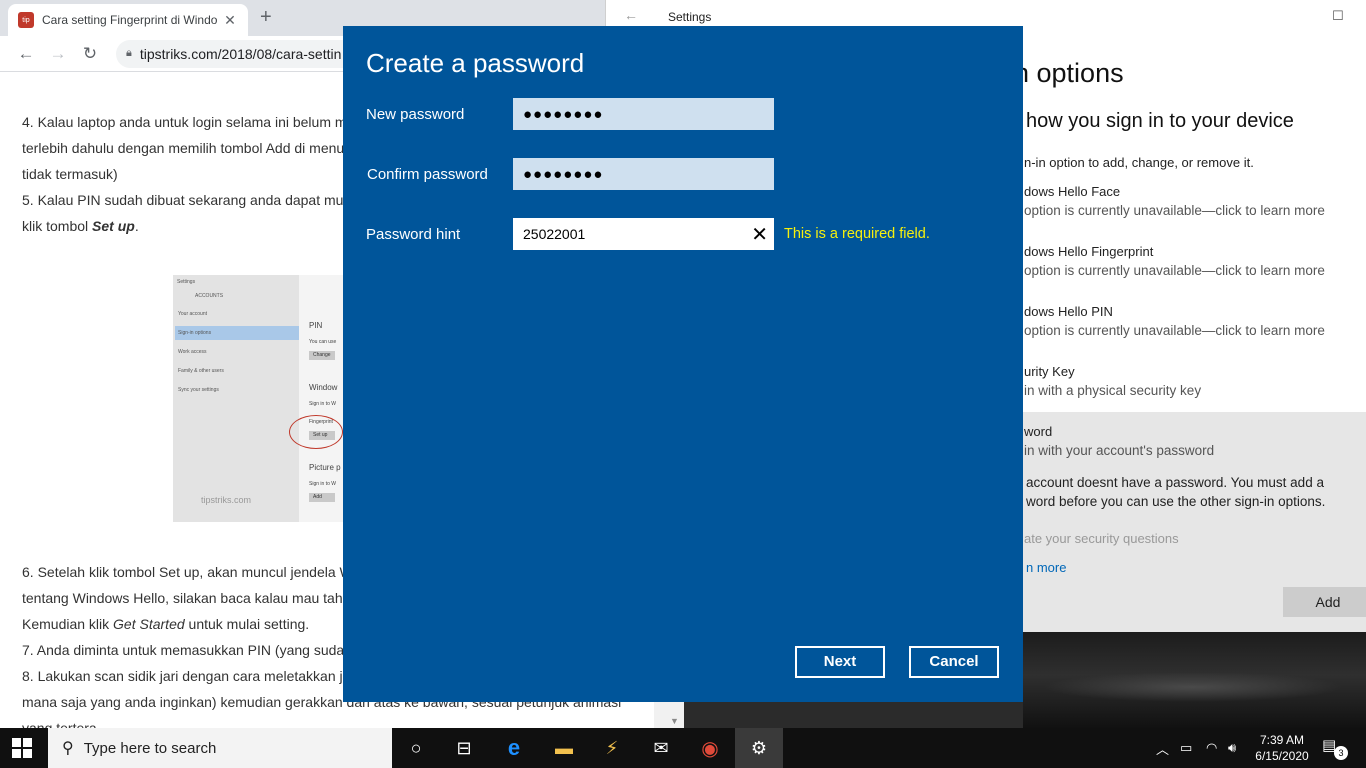  What do you see at coordinates (643, 174) in the screenshot?
I see `confirm-password-field: ●●●●●●●●` at bounding box center [643, 174].